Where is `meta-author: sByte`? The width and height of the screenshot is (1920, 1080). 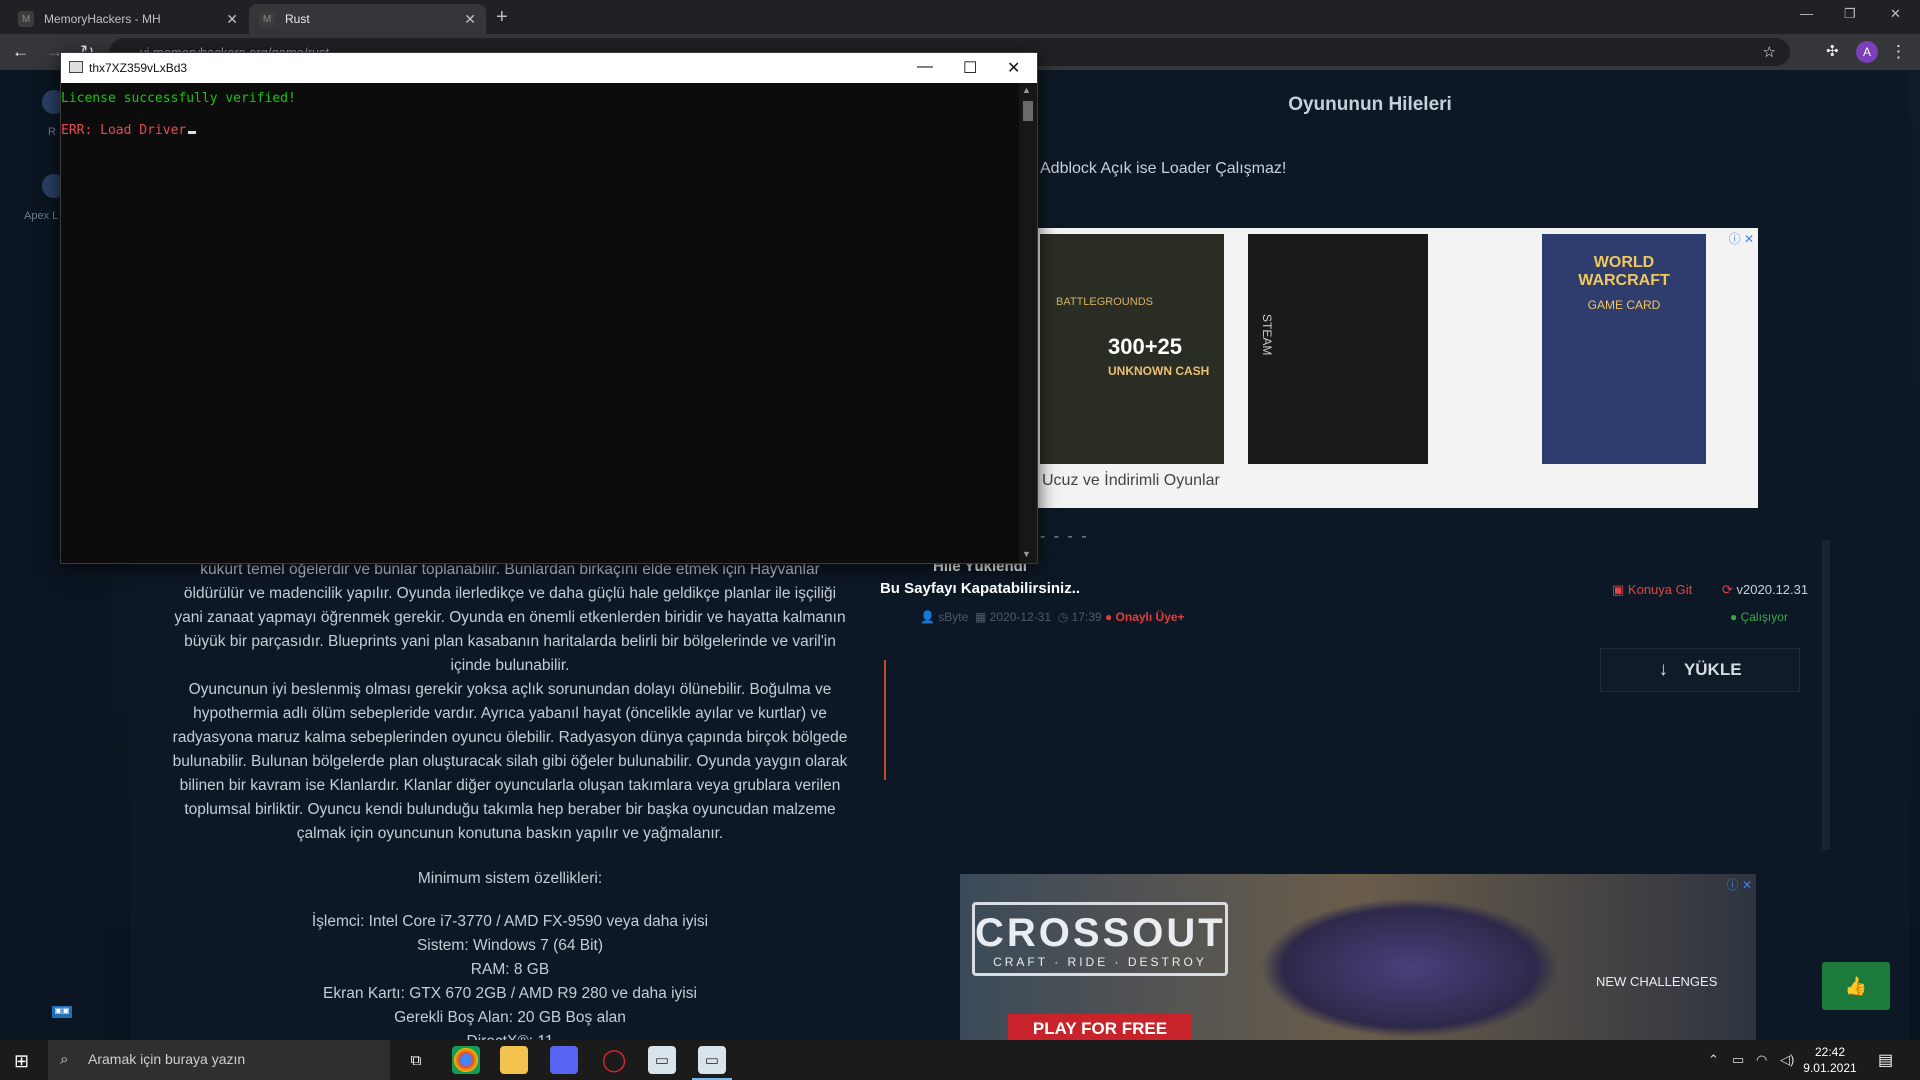 meta-author: sByte is located at coordinates (953, 617).